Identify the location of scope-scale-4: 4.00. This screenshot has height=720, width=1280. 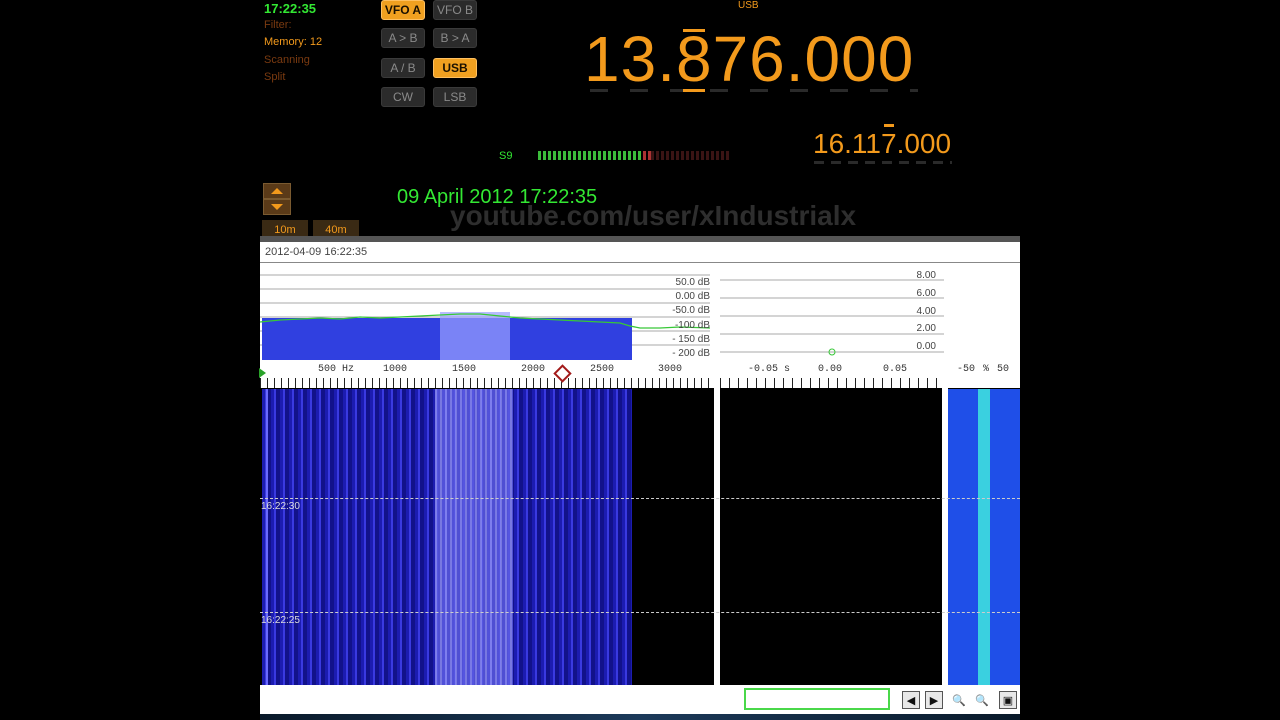
(926, 311).